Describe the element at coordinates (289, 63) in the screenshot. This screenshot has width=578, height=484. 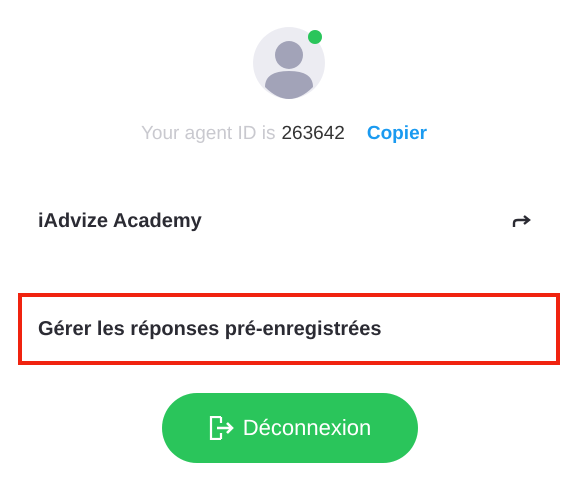
I see `avatar-icon` at that location.